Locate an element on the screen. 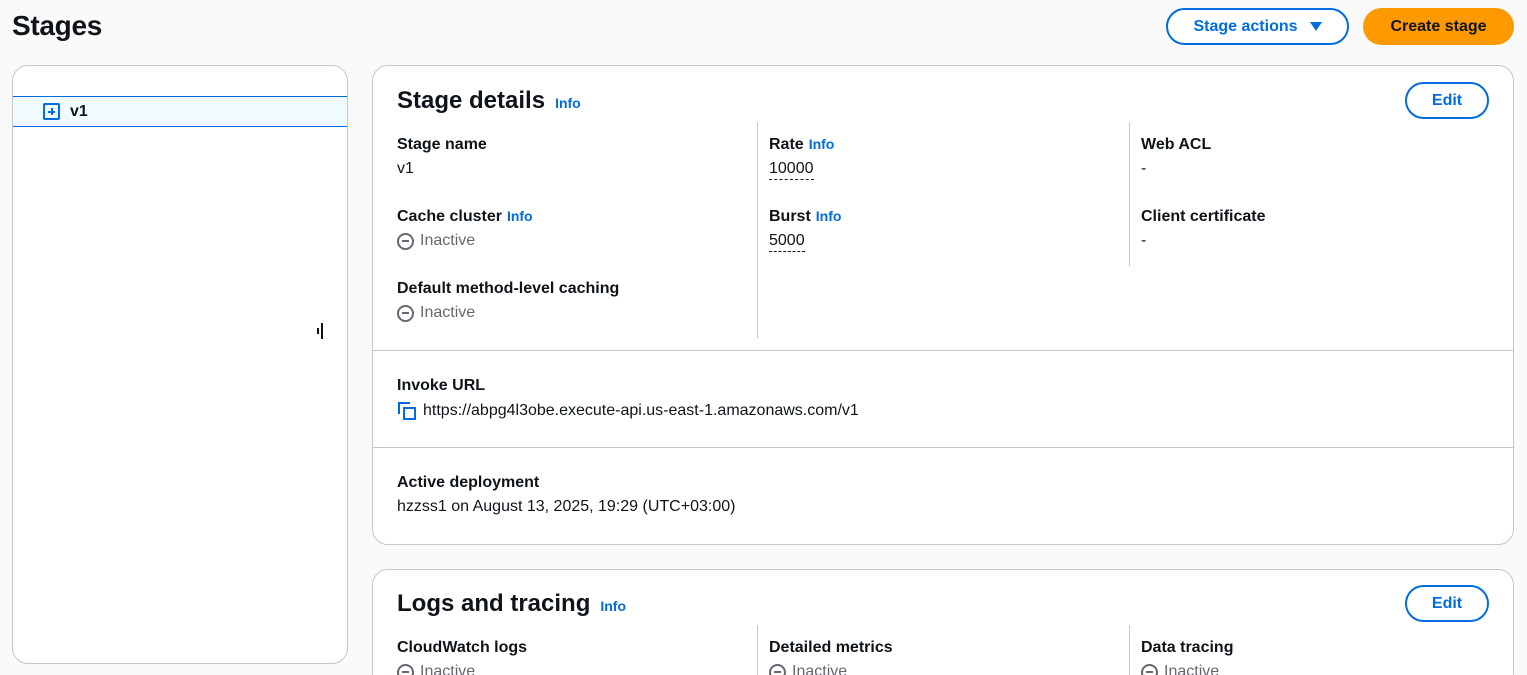  card-title: Stage details is located at coordinates (471, 100).